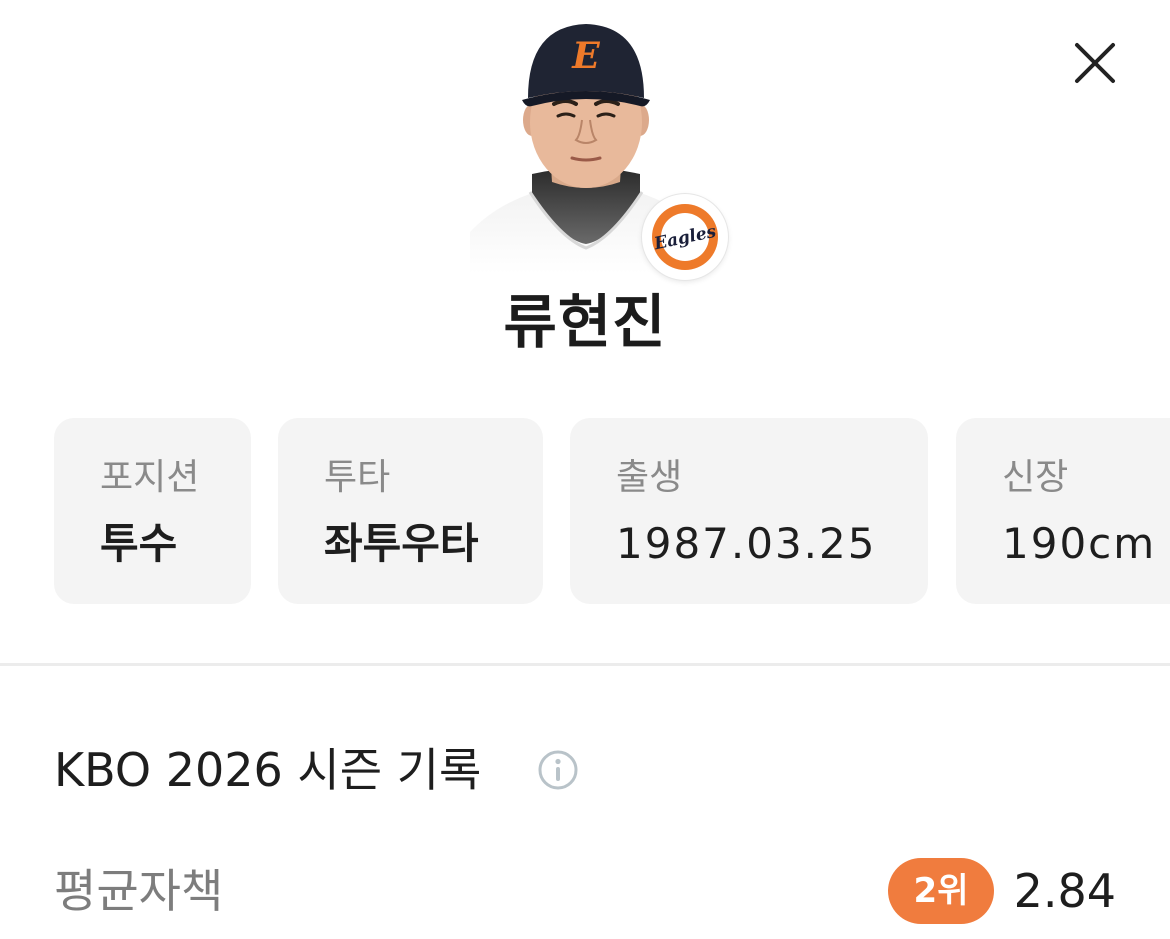 The height and width of the screenshot is (939, 1170). I want to click on svg-text: E, so click(585, 56).